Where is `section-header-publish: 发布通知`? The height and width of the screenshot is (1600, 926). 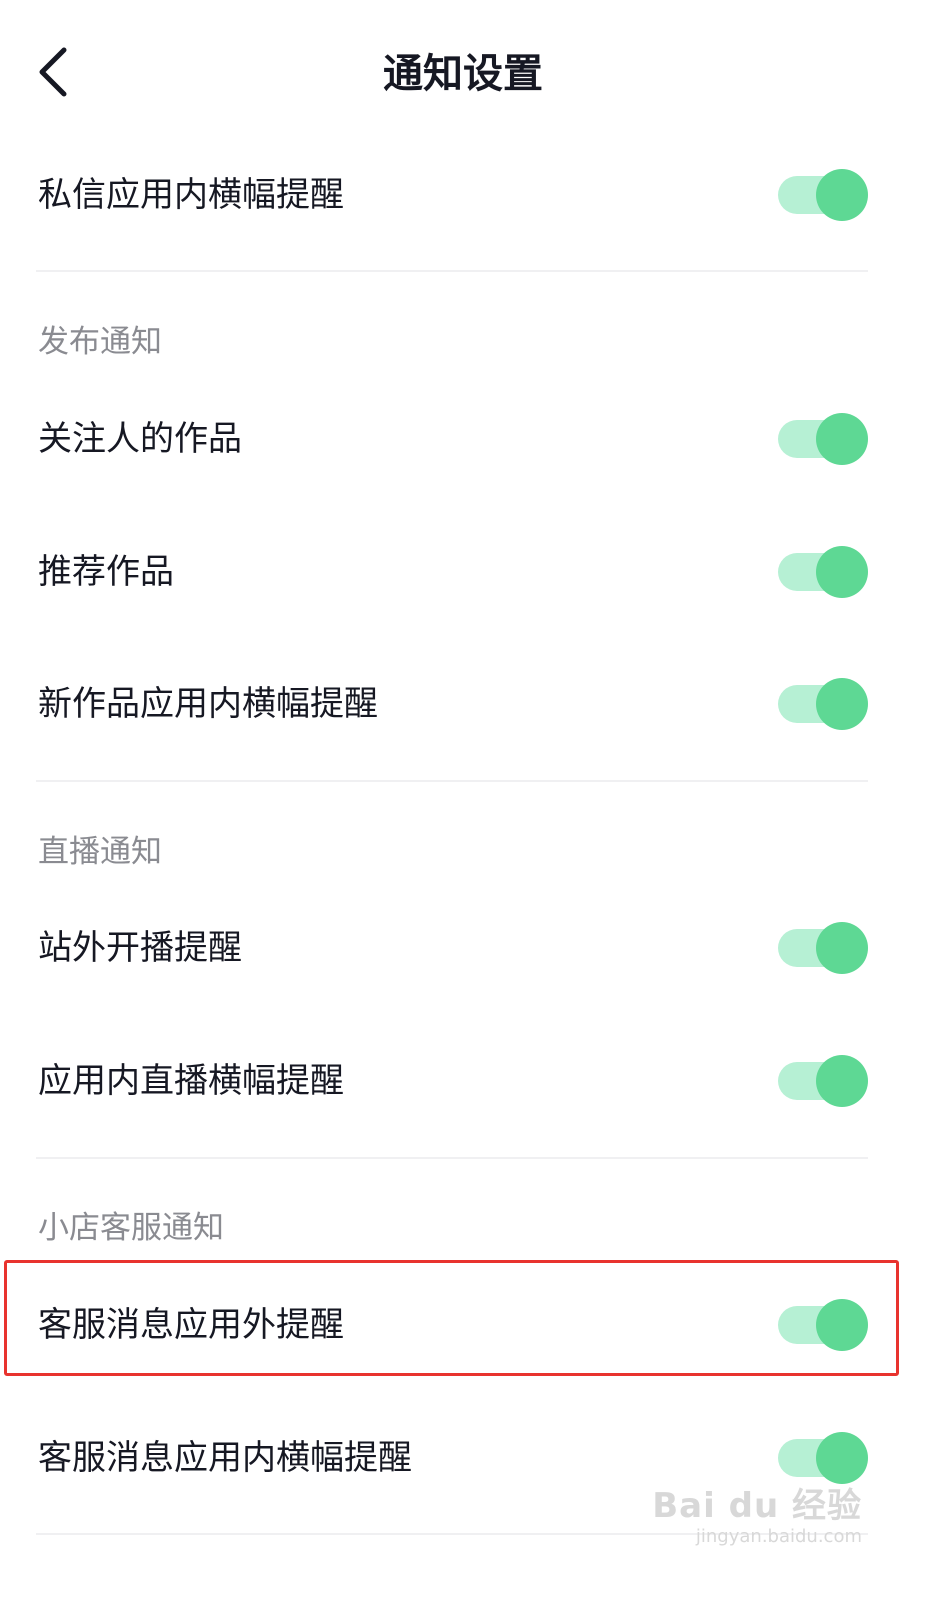
section-header-publish: 发布通知 is located at coordinates (100, 342).